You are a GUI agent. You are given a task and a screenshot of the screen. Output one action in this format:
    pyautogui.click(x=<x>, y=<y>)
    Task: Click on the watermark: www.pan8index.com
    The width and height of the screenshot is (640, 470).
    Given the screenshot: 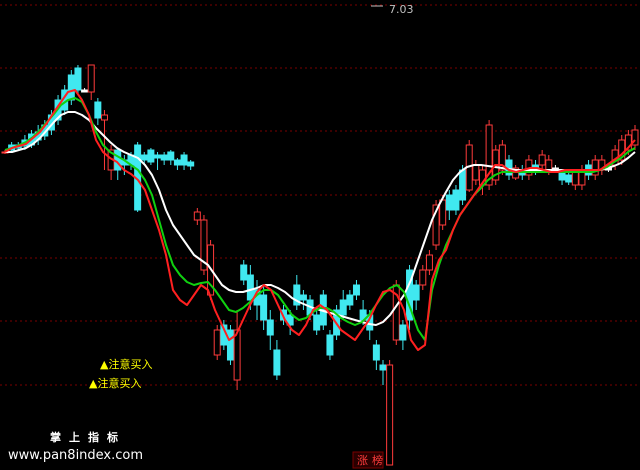 What is the action you would take?
    pyautogui.click(x=75, y=455)
    